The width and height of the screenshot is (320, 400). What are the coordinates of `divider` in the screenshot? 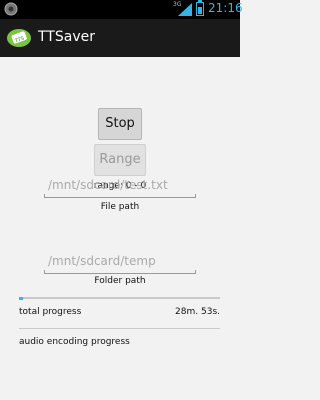 It's located at (119, 328).